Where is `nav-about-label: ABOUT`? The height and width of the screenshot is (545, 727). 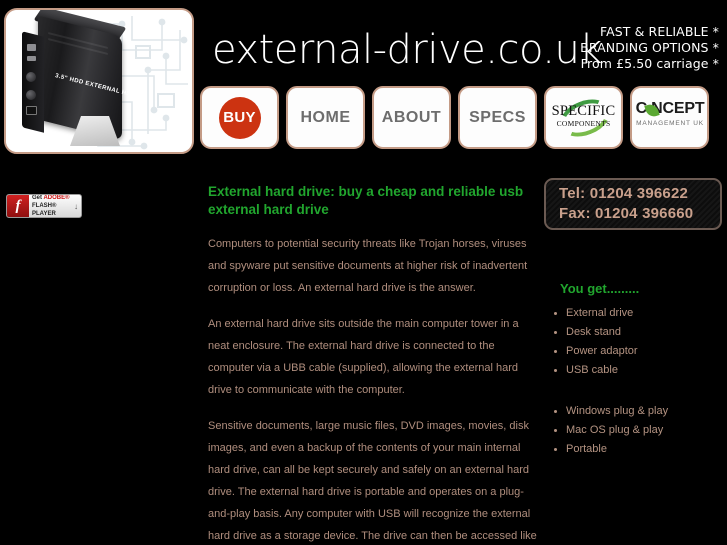
nav-about-label: ABOUT is located at coordinates (411, 117).